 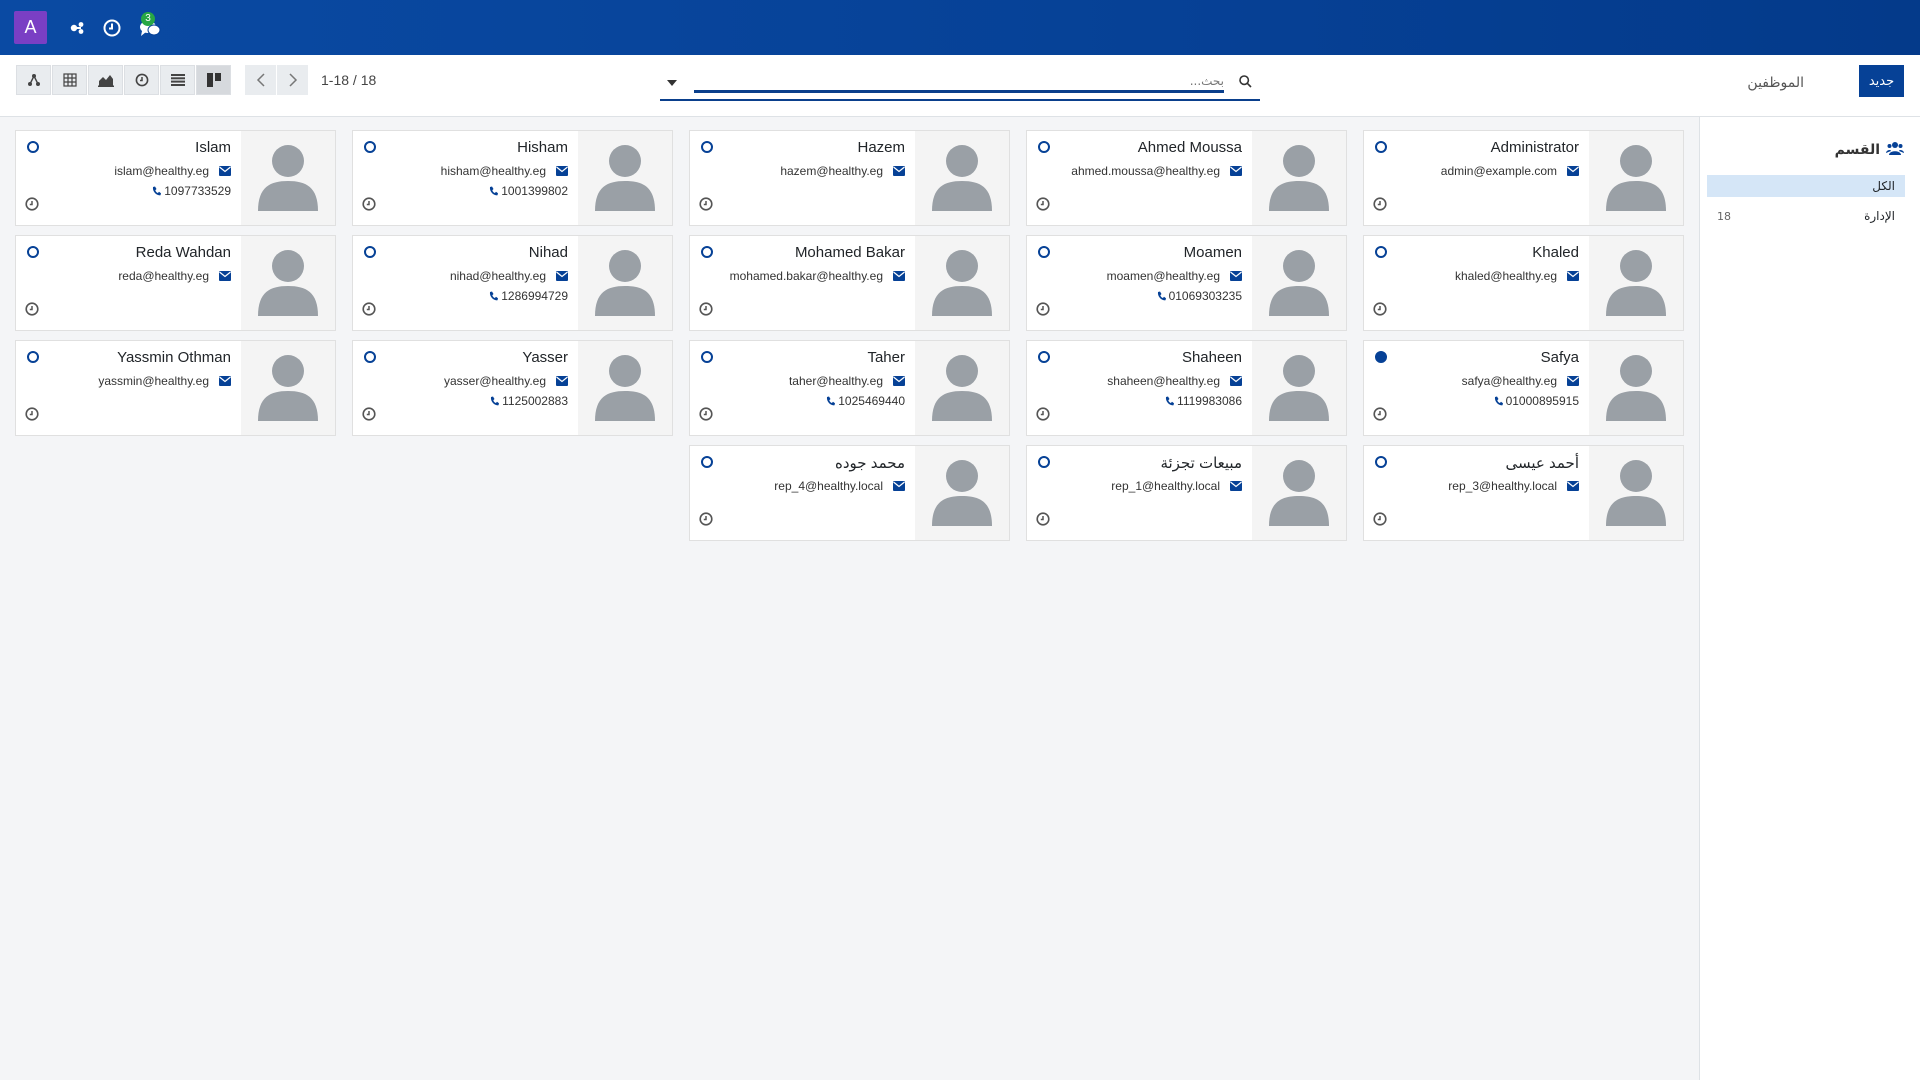 I want to click on activity-view-button, so click(x=141, y=80).